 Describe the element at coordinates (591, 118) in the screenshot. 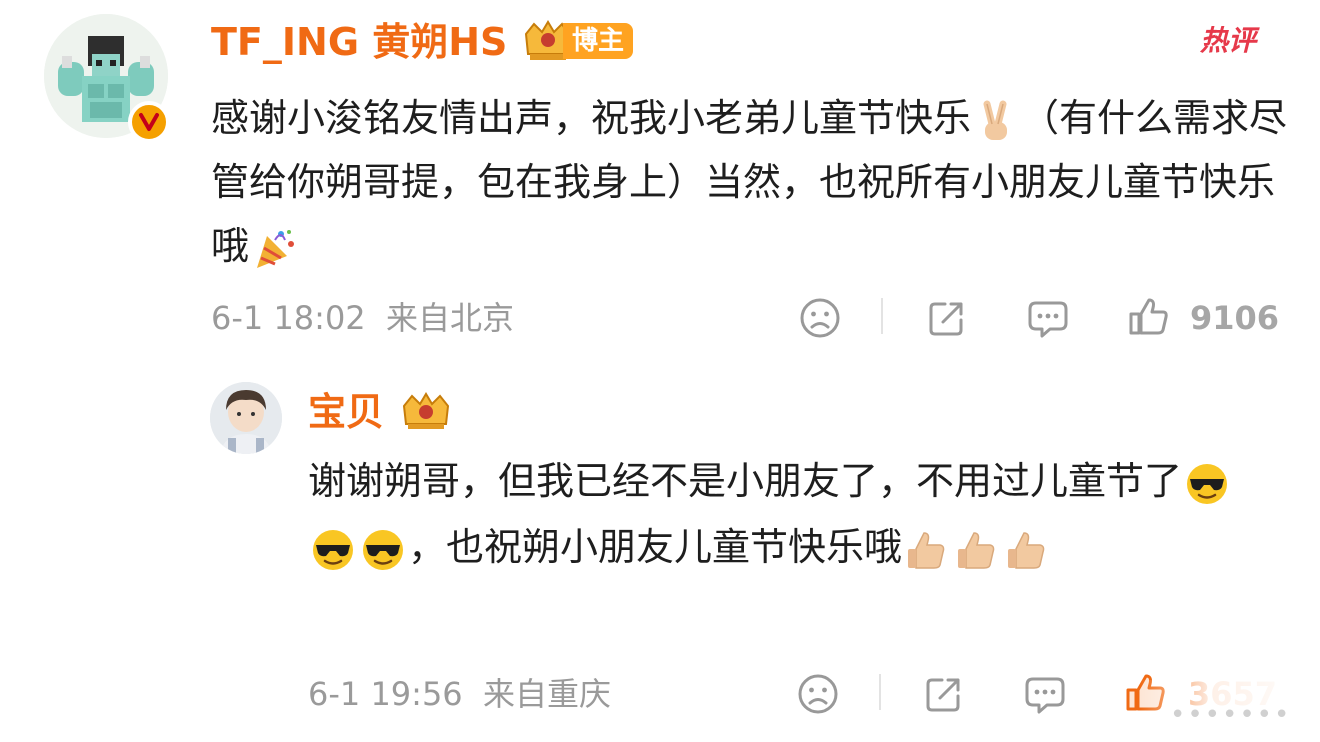

I see `comment-text-part1: 感谢小浚铭友情出声，祝我小老弟儿童节快乐` at that location.